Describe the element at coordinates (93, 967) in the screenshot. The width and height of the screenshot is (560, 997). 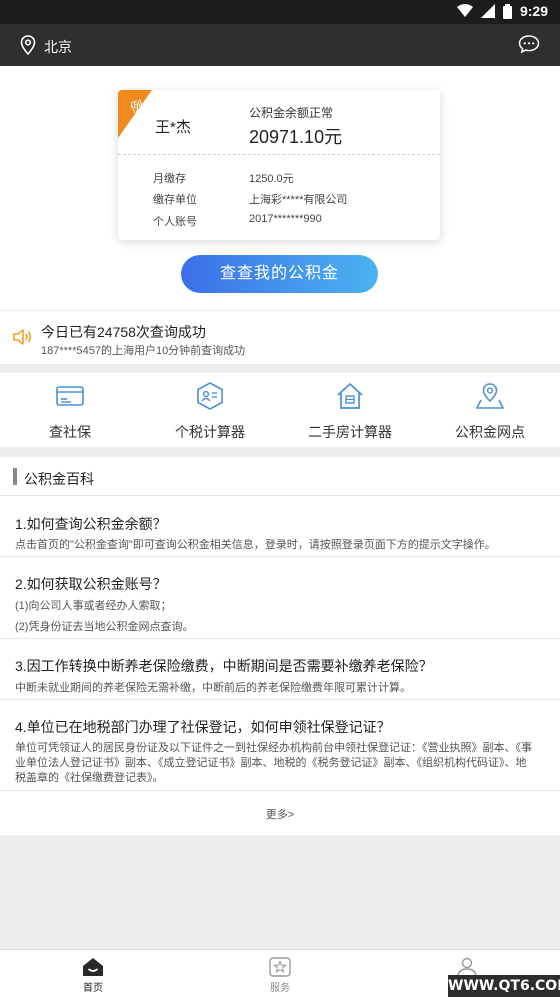
I see `home-icon` at that location.